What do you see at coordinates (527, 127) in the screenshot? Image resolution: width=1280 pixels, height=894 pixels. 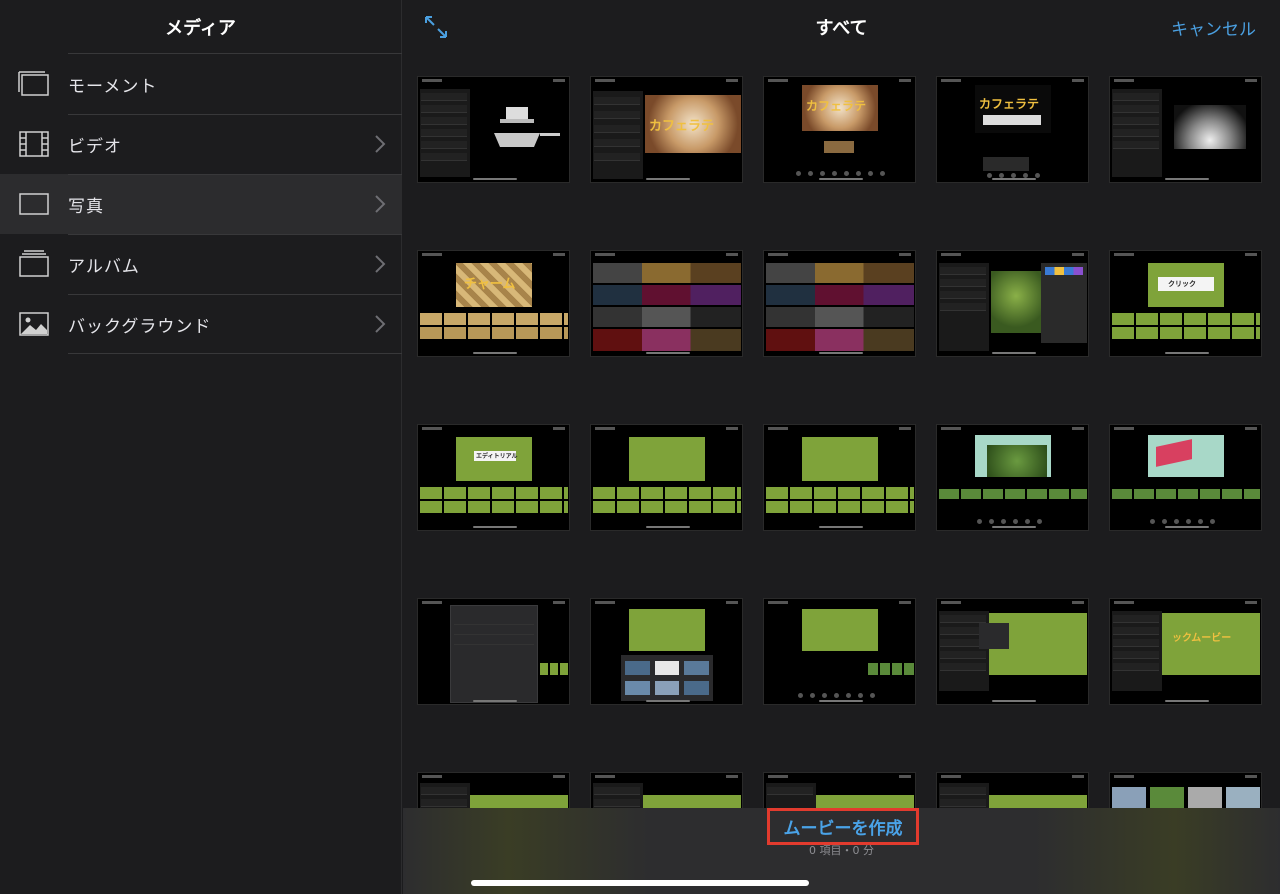 I see `pot-illustration` at bounding box center [527, 127].